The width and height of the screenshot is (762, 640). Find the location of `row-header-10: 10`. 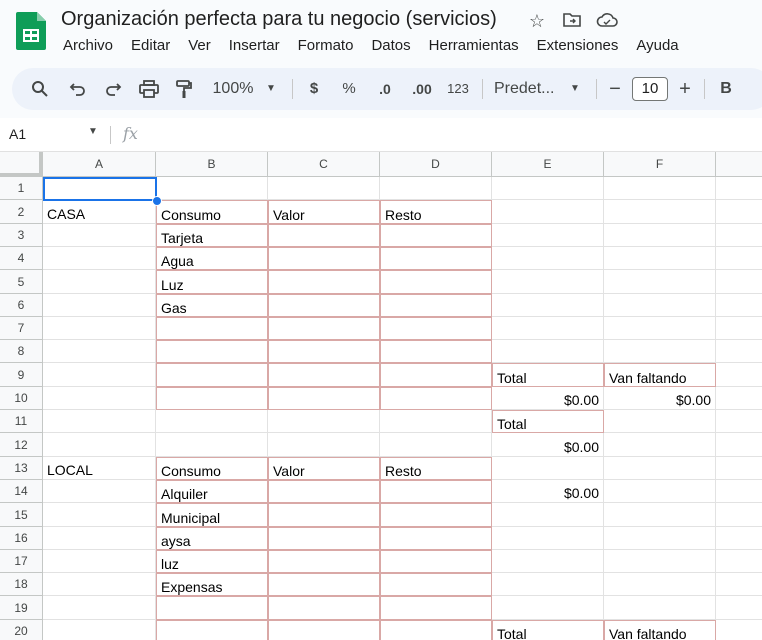

row-header-10: 10 is located at coordinates (21, 398).